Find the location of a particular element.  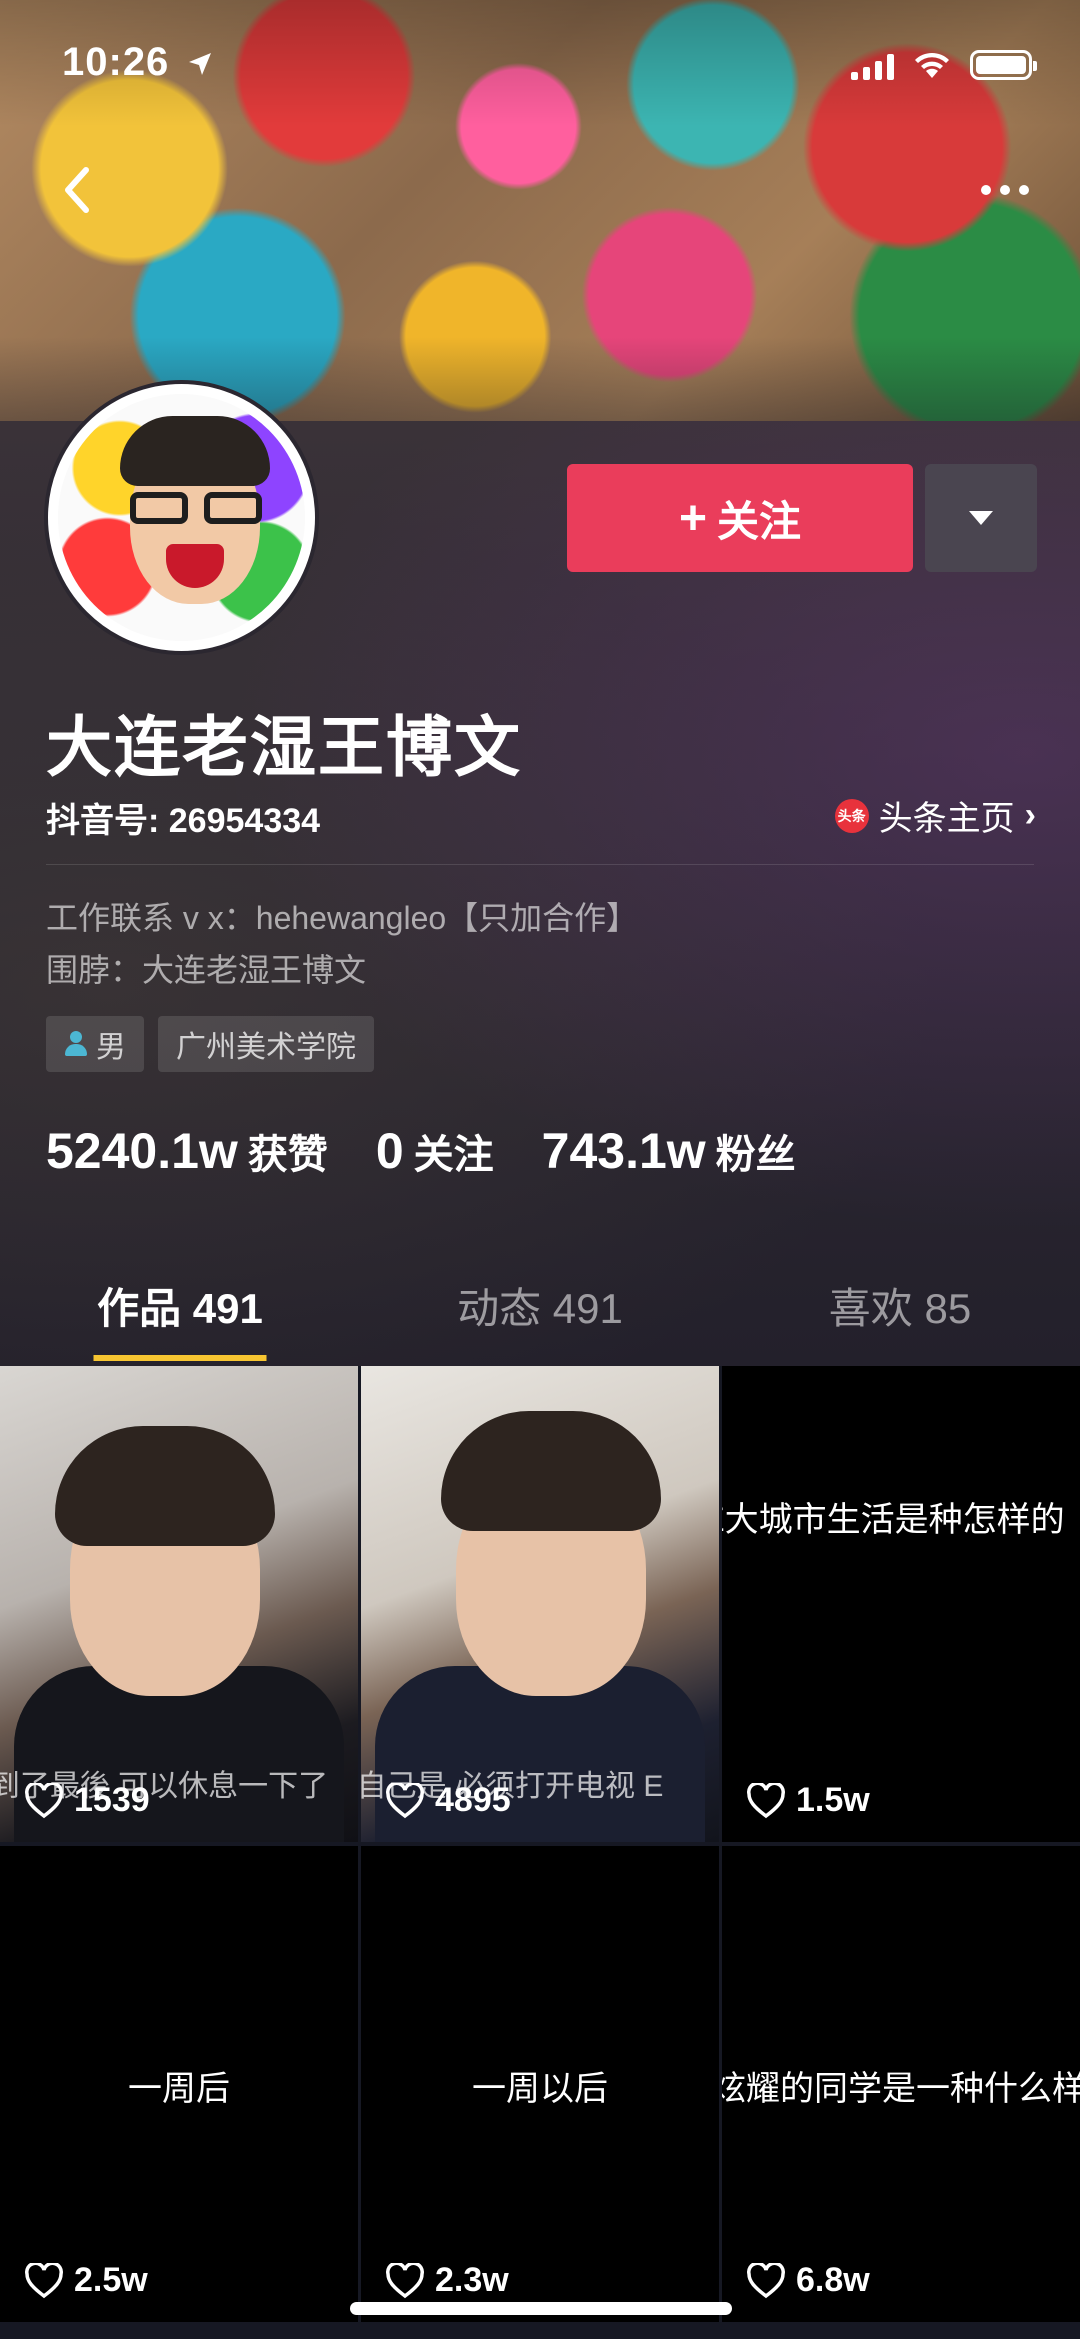

video-like-count: 2.3w is located at coordinates (447, 2280).